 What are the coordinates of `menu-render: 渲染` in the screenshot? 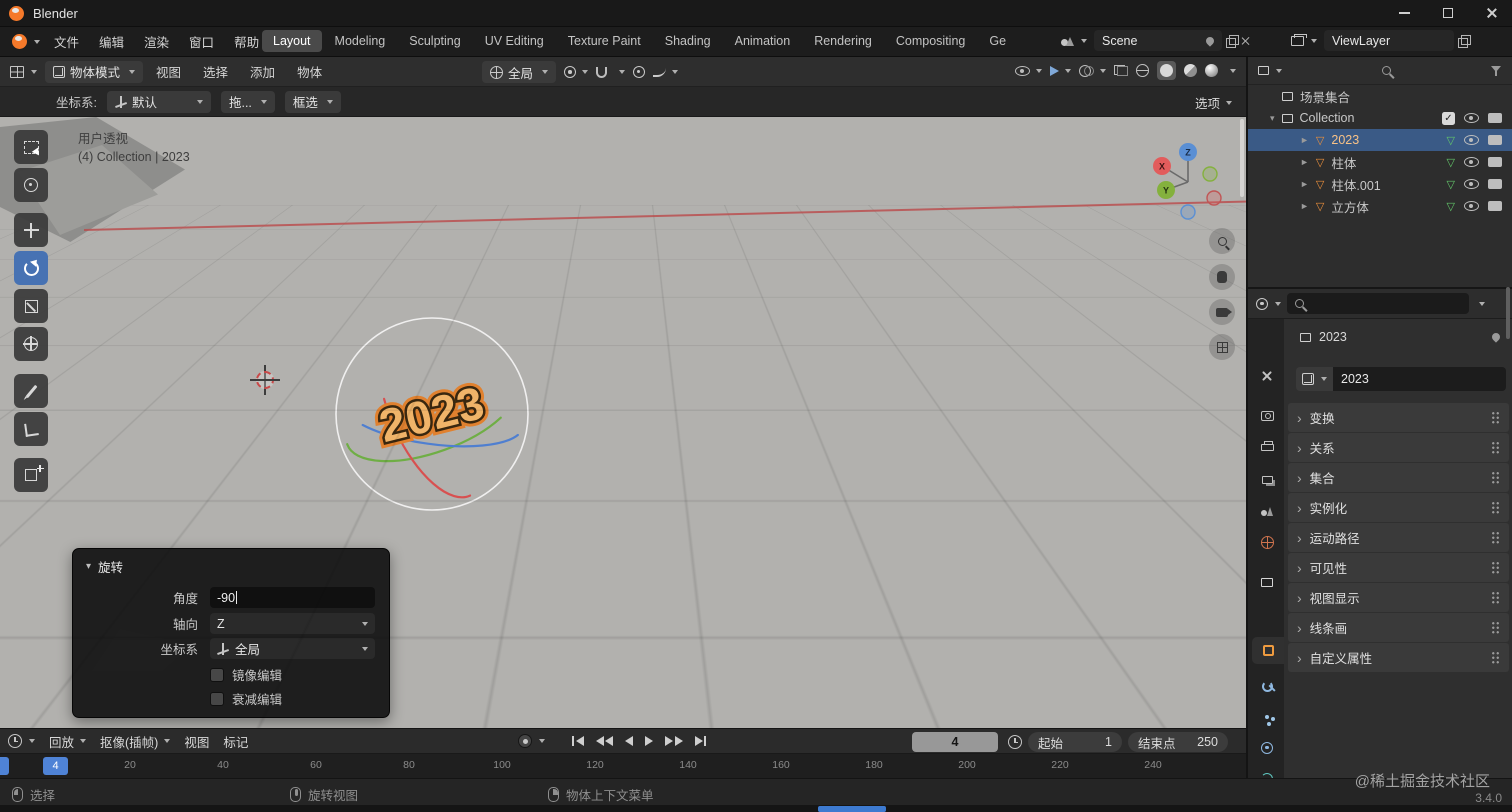 It's located at (156, 41).